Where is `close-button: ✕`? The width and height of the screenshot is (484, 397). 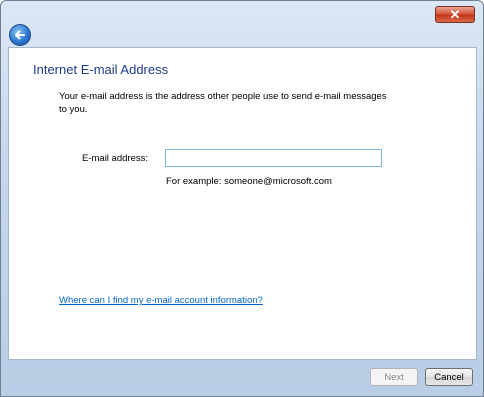
close-button: ✕ is located at coordinates (455, 14).